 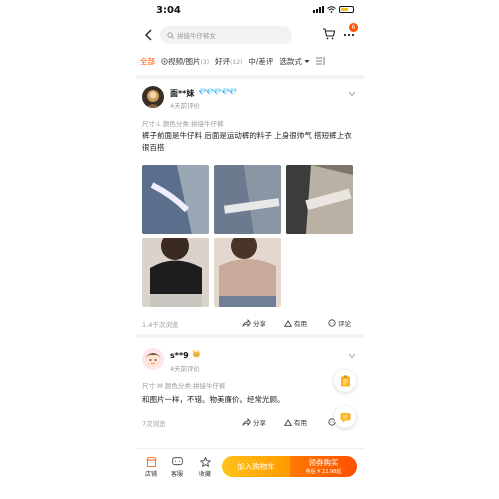 What do you see at coordinates (179, 355) in the screenshot?
I see `review-username: s**9` at bounding box center [179, 355].